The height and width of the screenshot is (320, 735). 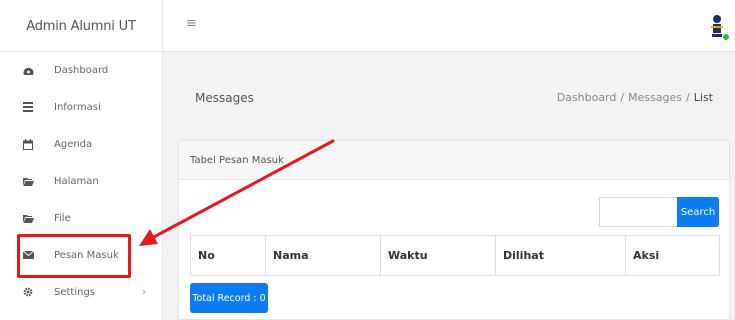 I want to click on breadcrumb-dashboard: Dashboard, so click(x=587, y=97).